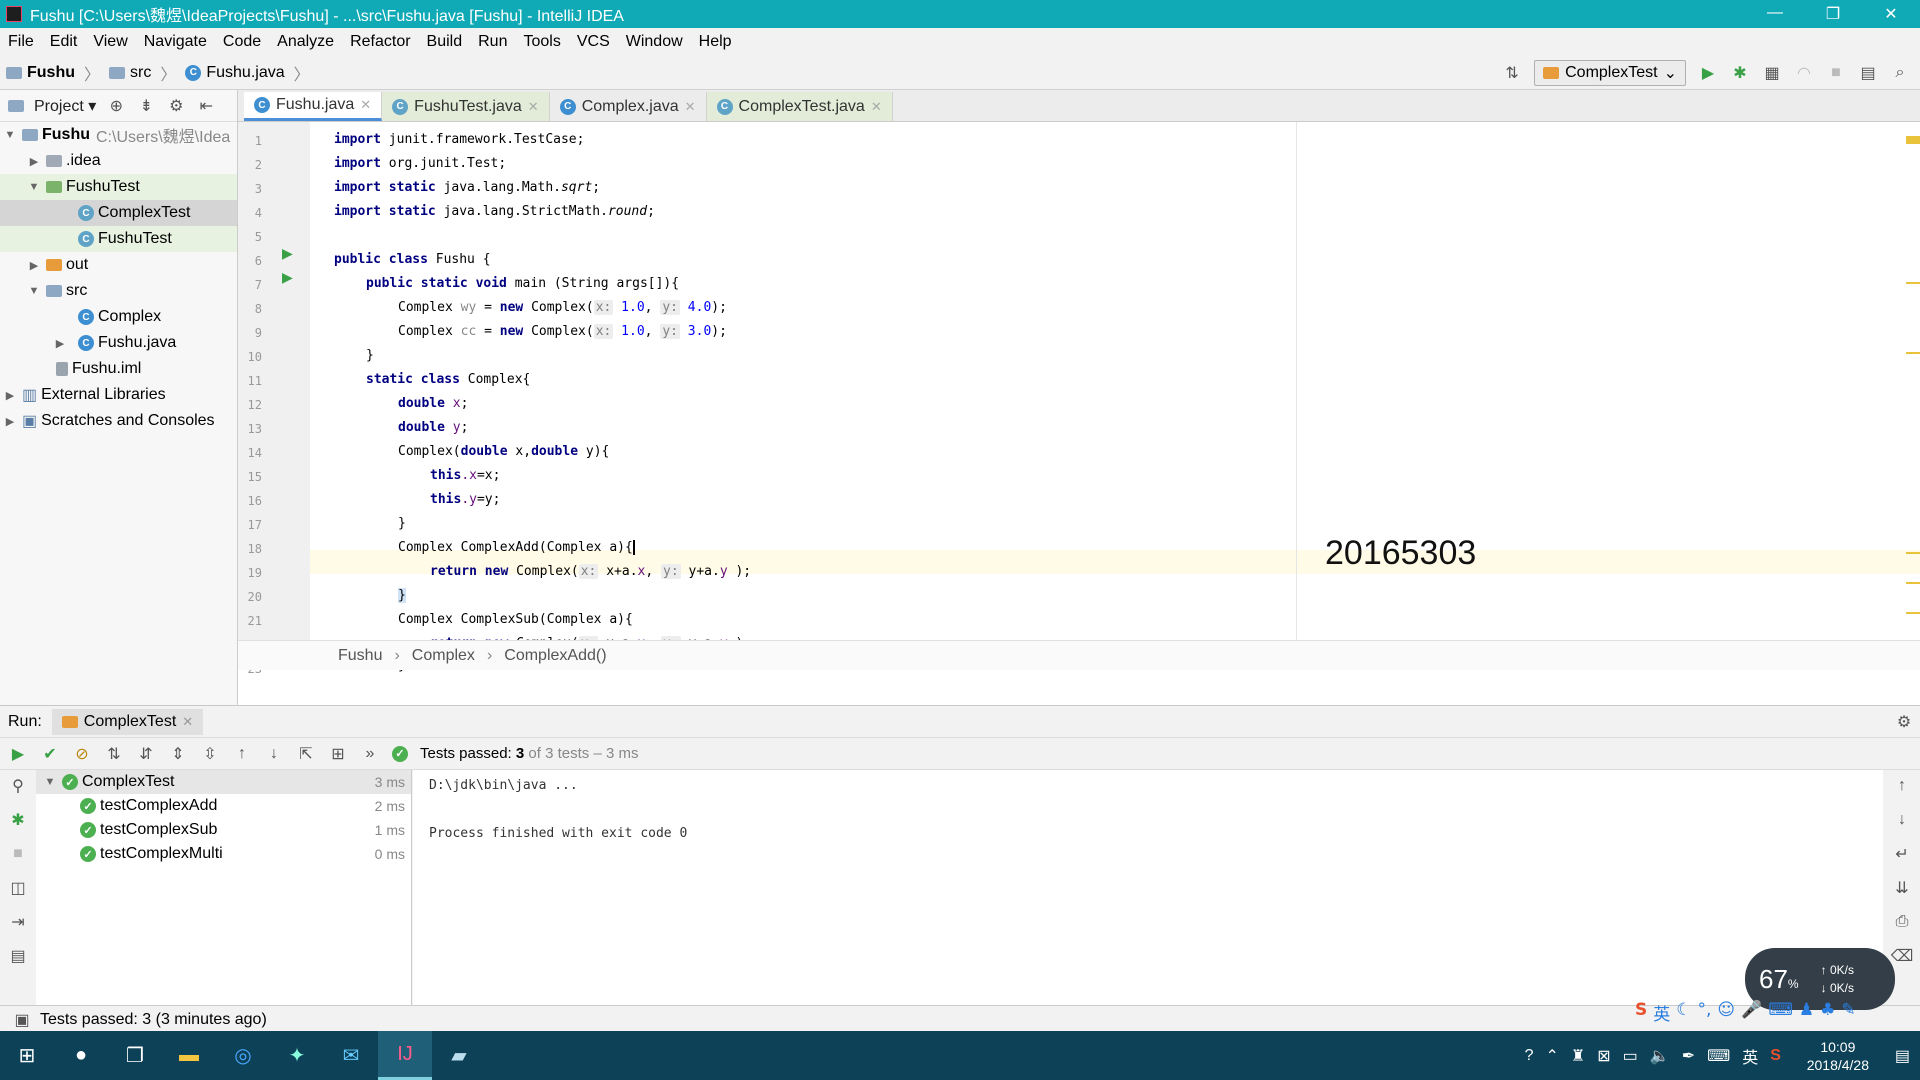 This screenshot has width=1920, height=1080. I want to click on menu-build: Build, so click(445, 42).